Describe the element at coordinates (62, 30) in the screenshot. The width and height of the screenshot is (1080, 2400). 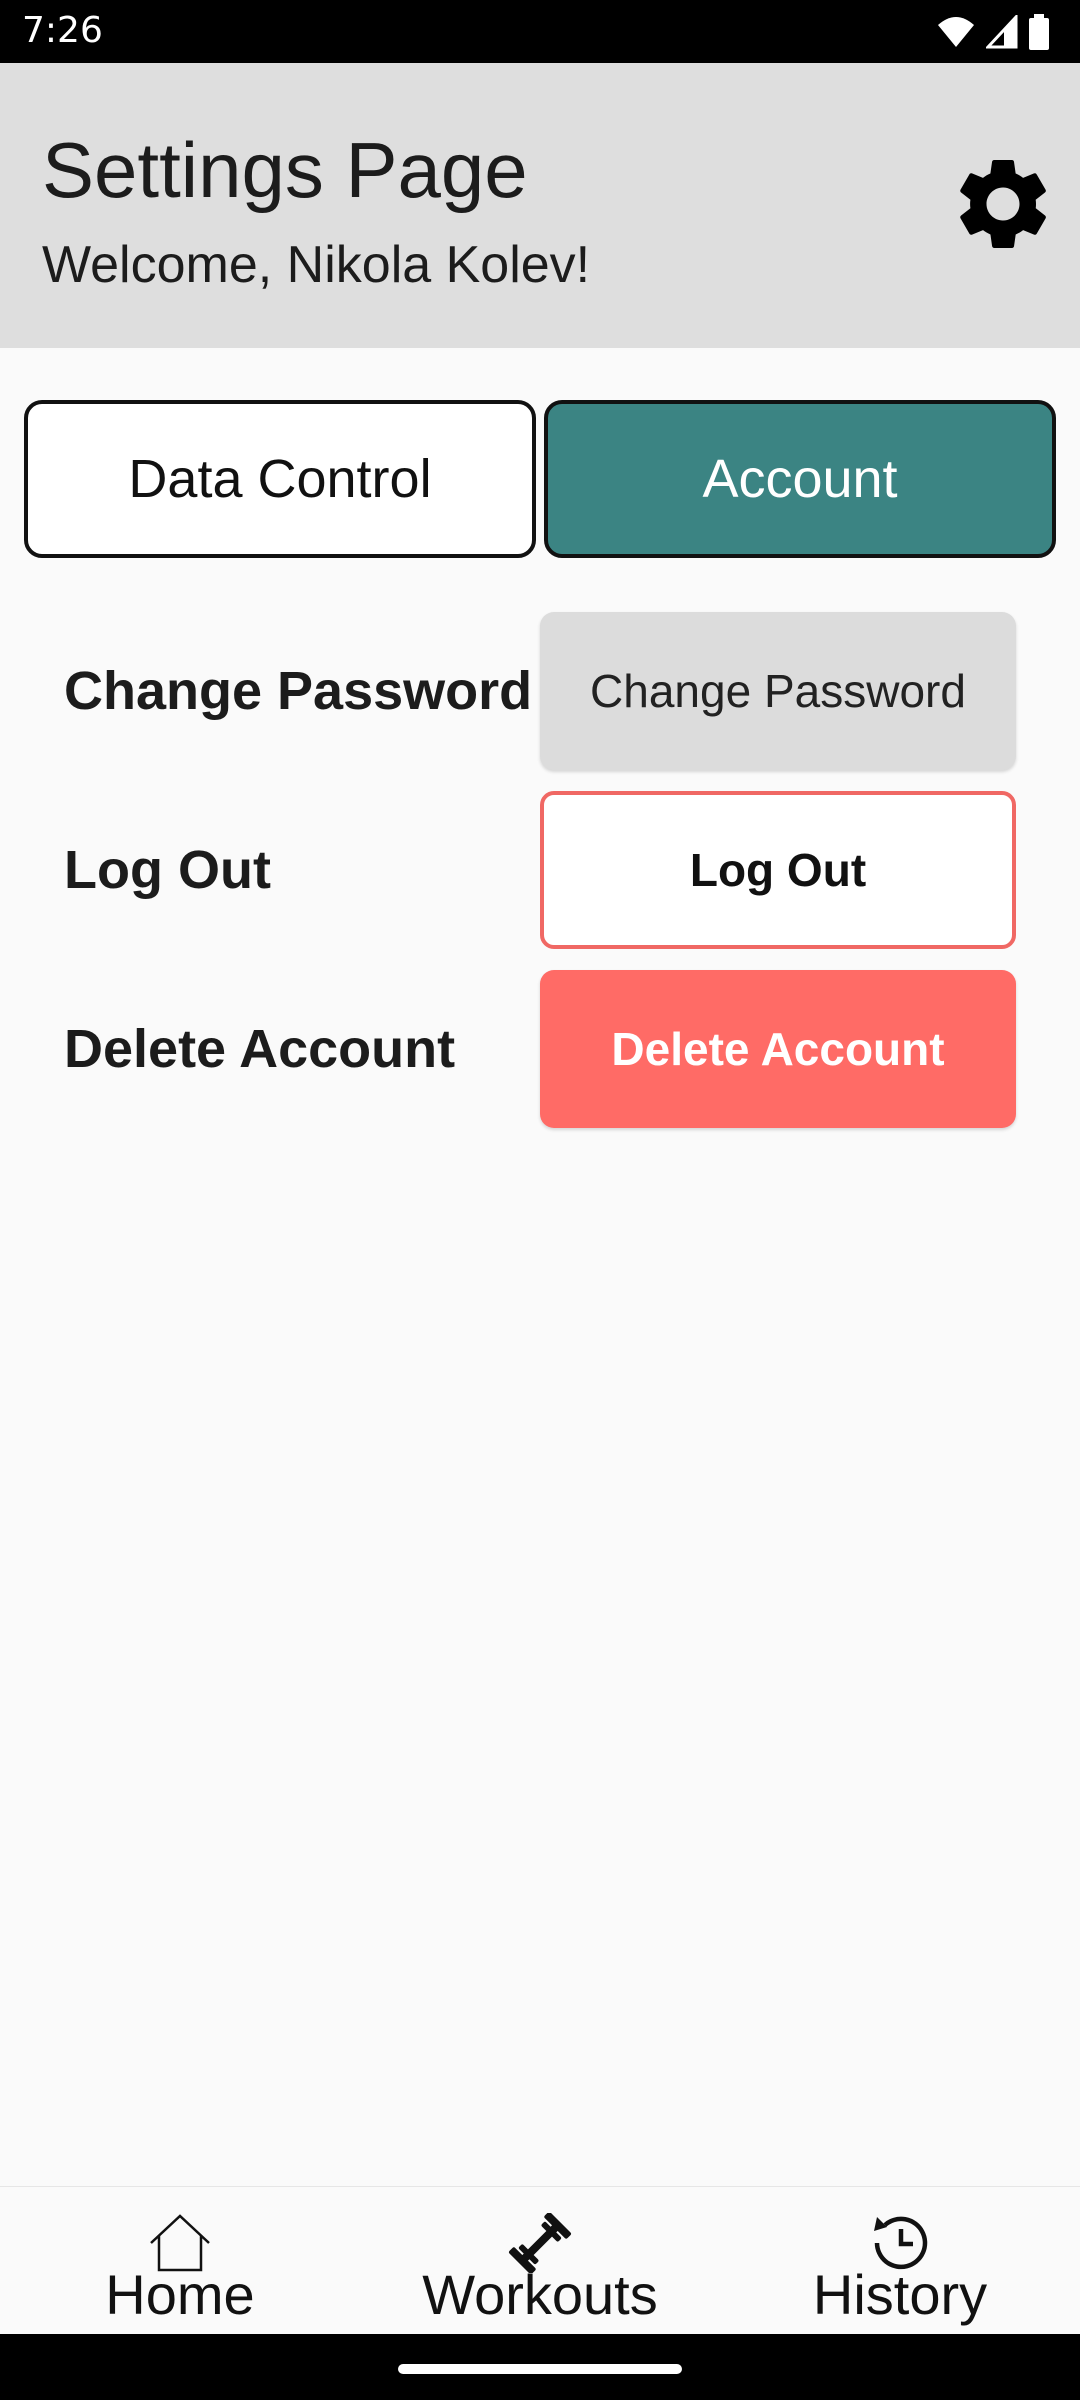
I see `status-time: 7:26` at that location.